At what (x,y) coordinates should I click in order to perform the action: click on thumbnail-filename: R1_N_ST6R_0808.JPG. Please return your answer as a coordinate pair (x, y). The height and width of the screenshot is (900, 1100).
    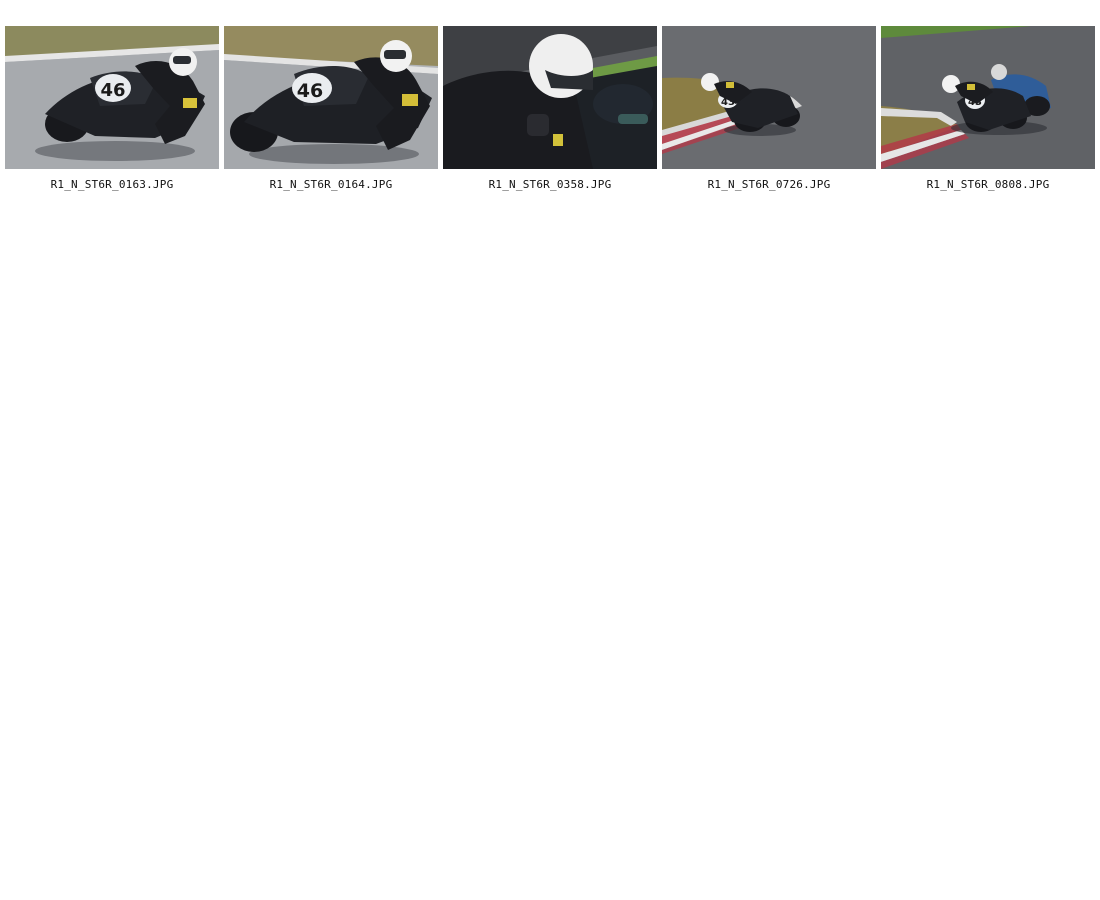
    Looking at the image, I should click on (988, 184).